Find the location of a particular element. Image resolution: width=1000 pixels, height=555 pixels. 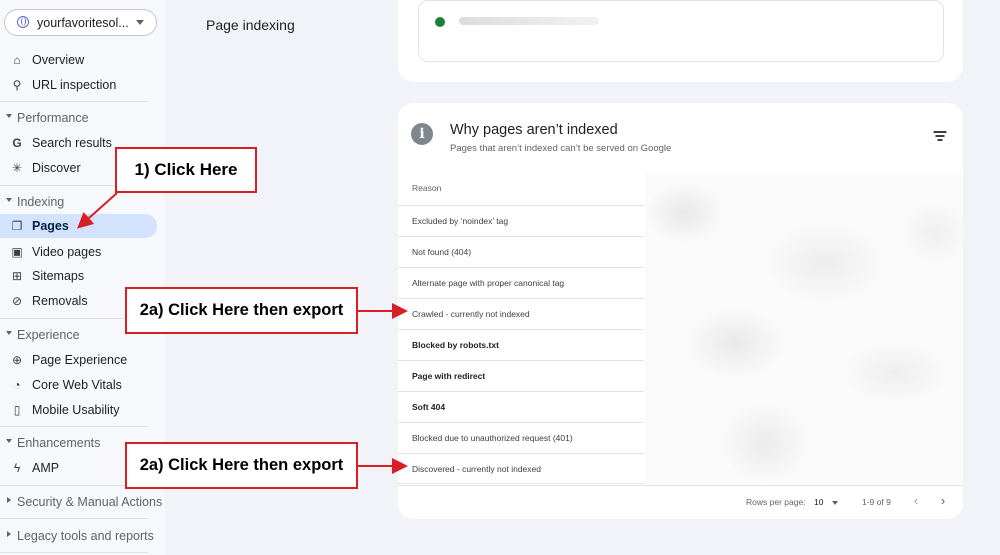

section-legacy-tools: Legacy tools and reports is located at coordinates (78, 536).